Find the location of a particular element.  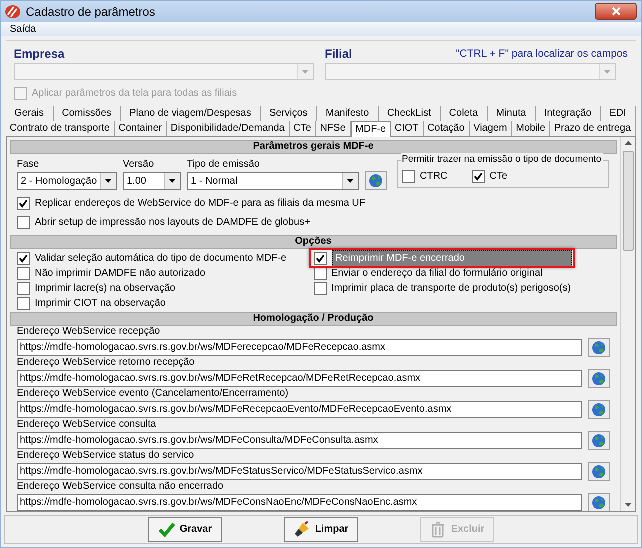

window-title: Cadastro de parâmetros is located at coordinates (91, 12).